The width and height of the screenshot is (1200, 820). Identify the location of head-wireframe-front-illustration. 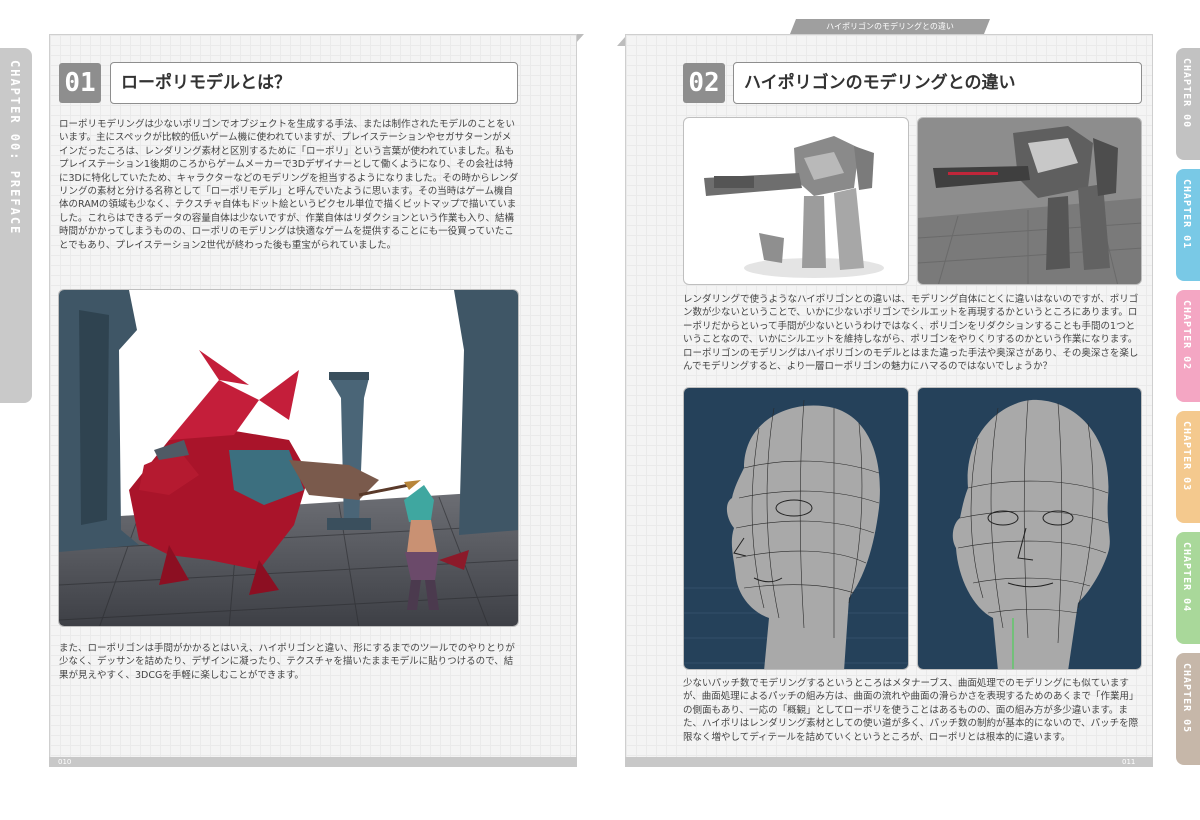
(1031, 534).